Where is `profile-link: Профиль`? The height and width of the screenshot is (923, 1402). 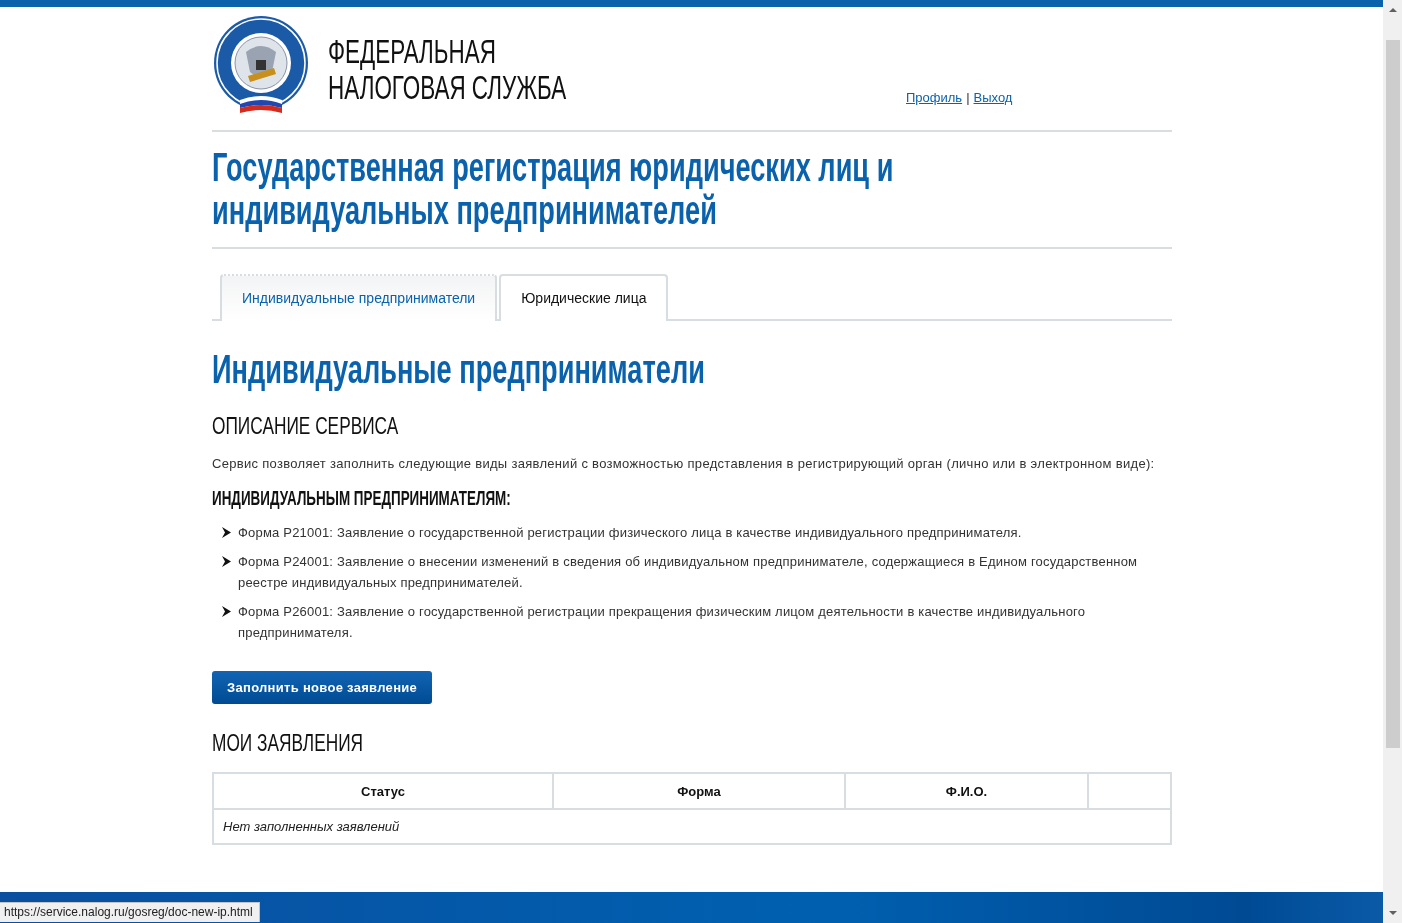 profile-link: Профиль is located at coordinates (934, 97).